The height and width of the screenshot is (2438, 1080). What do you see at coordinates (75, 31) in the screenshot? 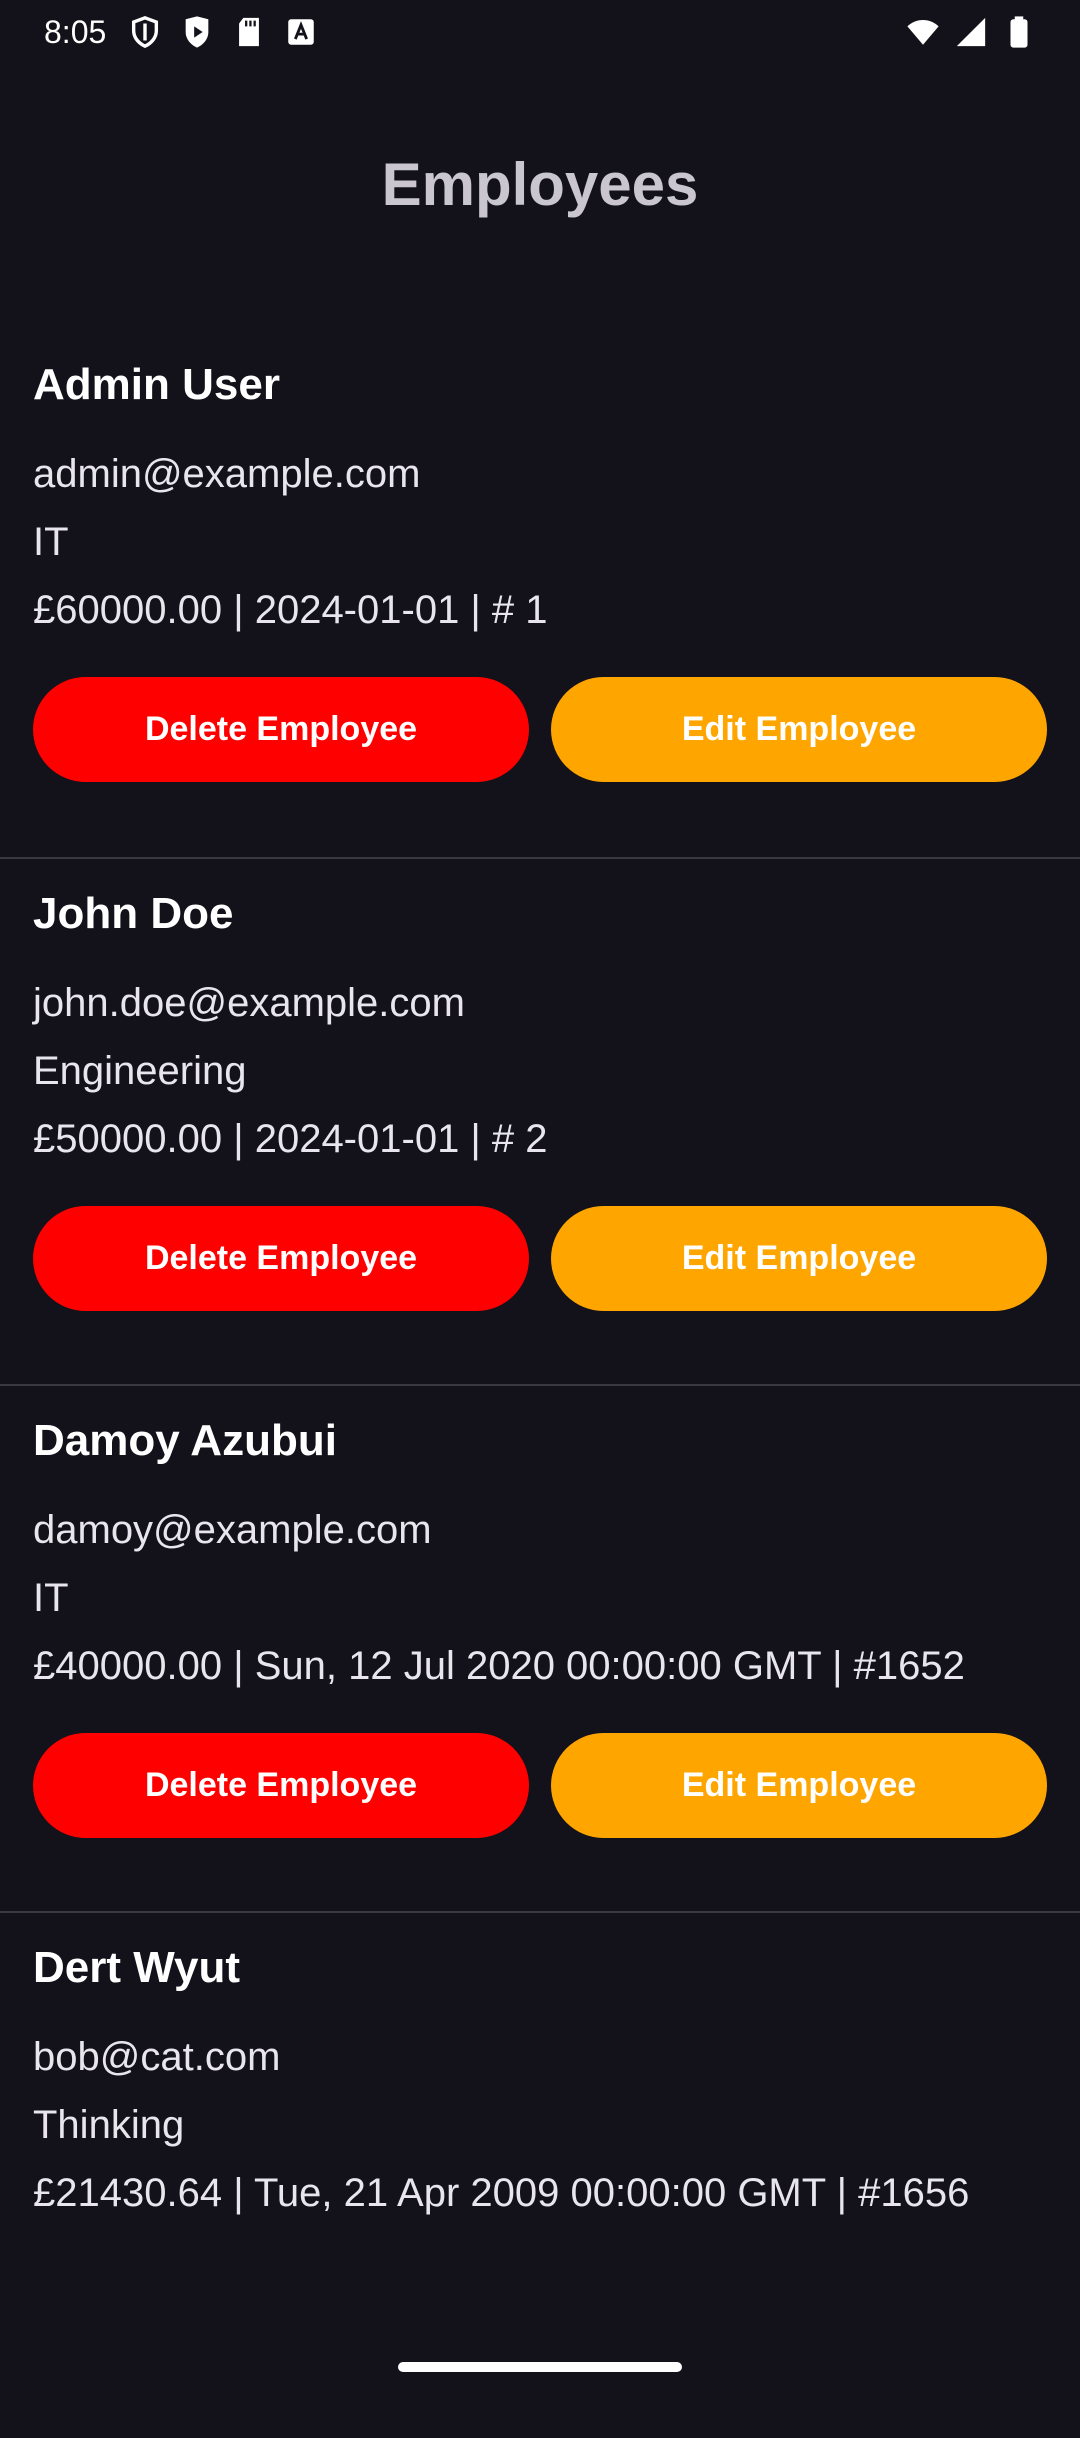
I see `status-time: 8:05` at bounding box center [75, 31].